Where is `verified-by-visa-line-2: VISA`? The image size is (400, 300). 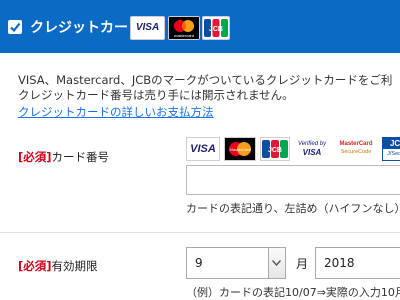 verified-by-visa-line-2: VISA is located at coordinates (312, 152).